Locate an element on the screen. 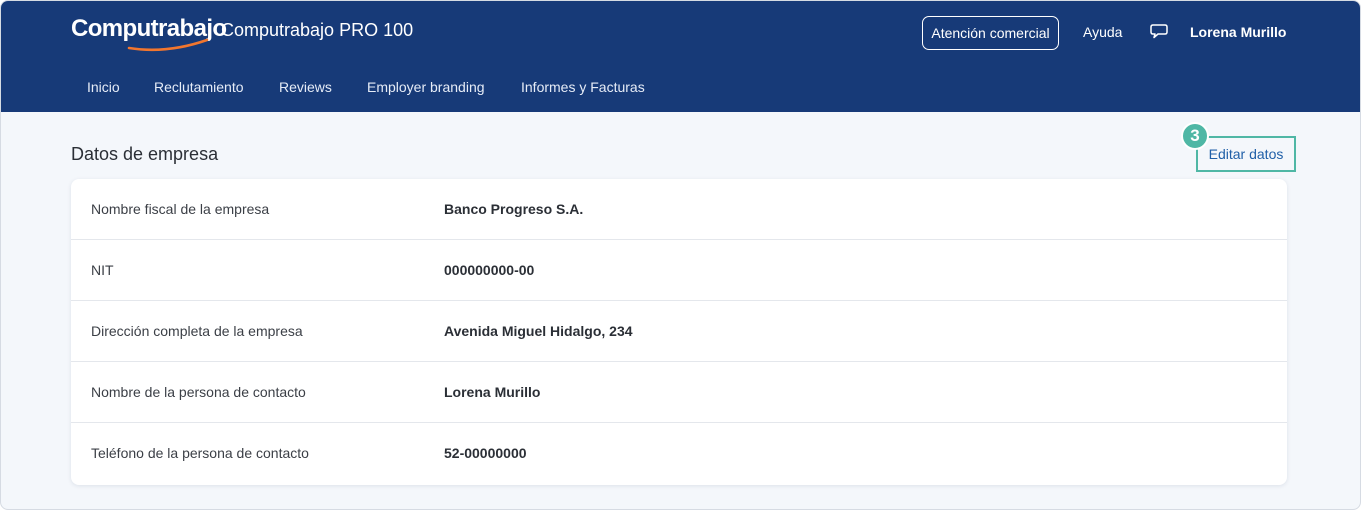 This screenshot has height=510, width=1361. nav-item-reclutamiento: Reclutamiento is located at coordinates (199, 87).